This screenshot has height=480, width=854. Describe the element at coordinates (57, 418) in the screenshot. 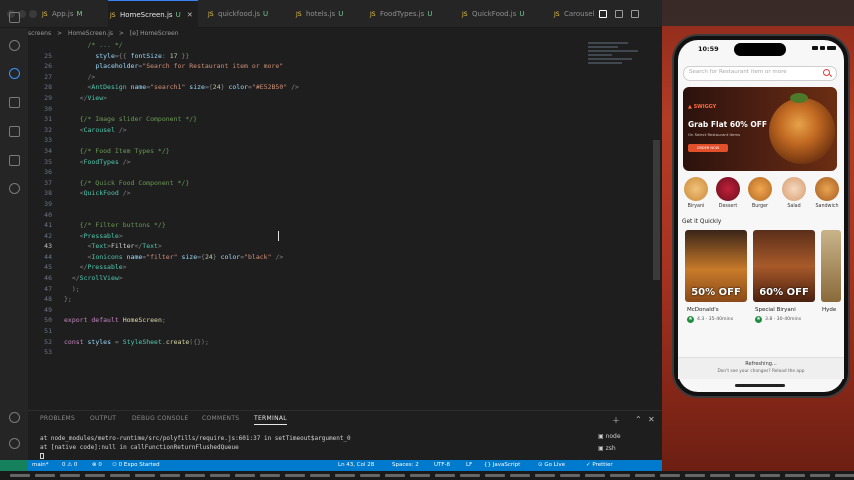

I see `tab-problems: PROBLEMS` at that location.